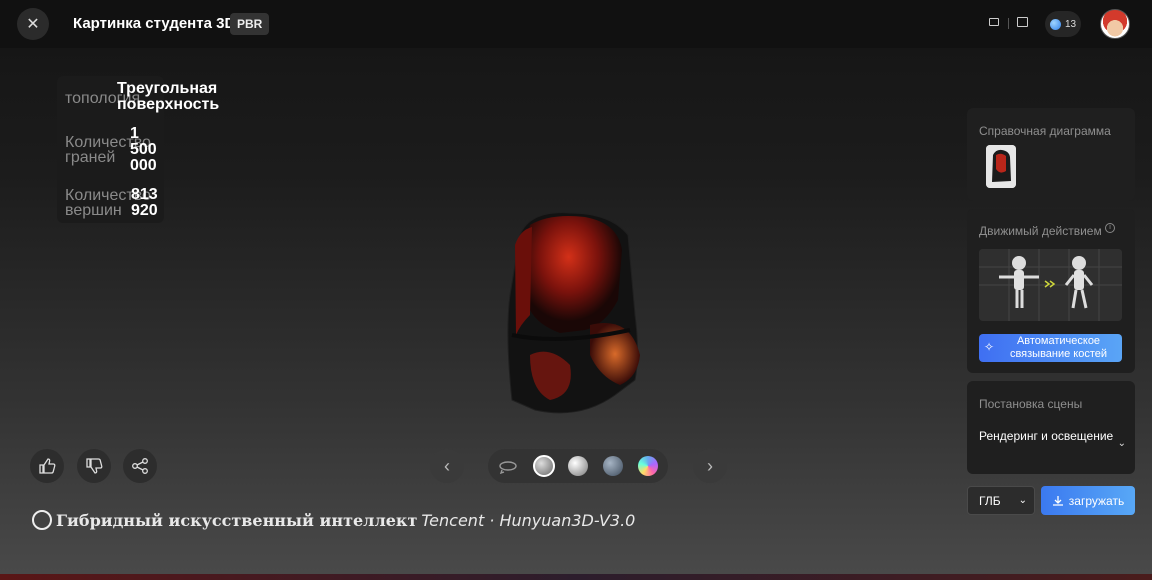 This screenshot has width=1152, height=580. I want to click on chevron-left-icon: ‹, so click(447, 465).